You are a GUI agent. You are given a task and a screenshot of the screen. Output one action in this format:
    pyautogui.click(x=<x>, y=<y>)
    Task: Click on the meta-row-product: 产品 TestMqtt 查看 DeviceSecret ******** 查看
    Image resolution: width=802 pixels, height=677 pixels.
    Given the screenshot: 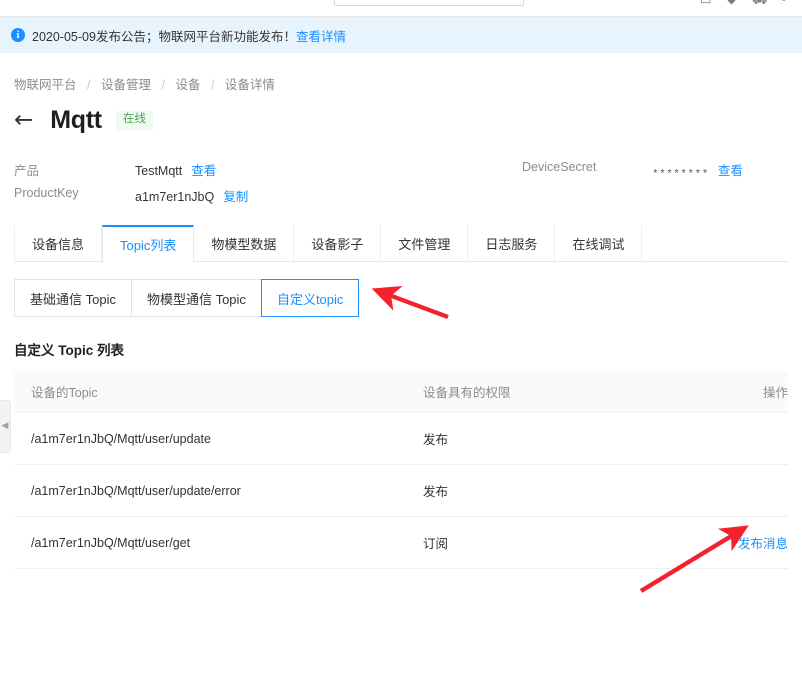 What is the action you would take?
    pyautogui.click(x=401, y=173)
    